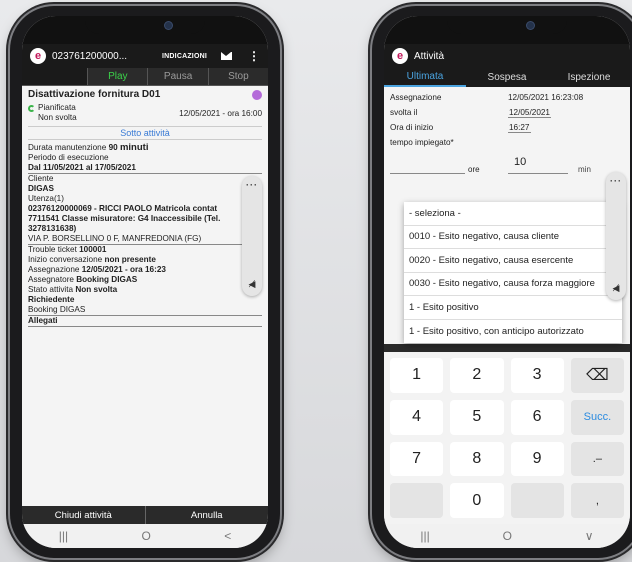 The image size is (632, 562). Describe the element at coordinates (113, 147) in the screenshot. I see `duration-value: 90` at that location.